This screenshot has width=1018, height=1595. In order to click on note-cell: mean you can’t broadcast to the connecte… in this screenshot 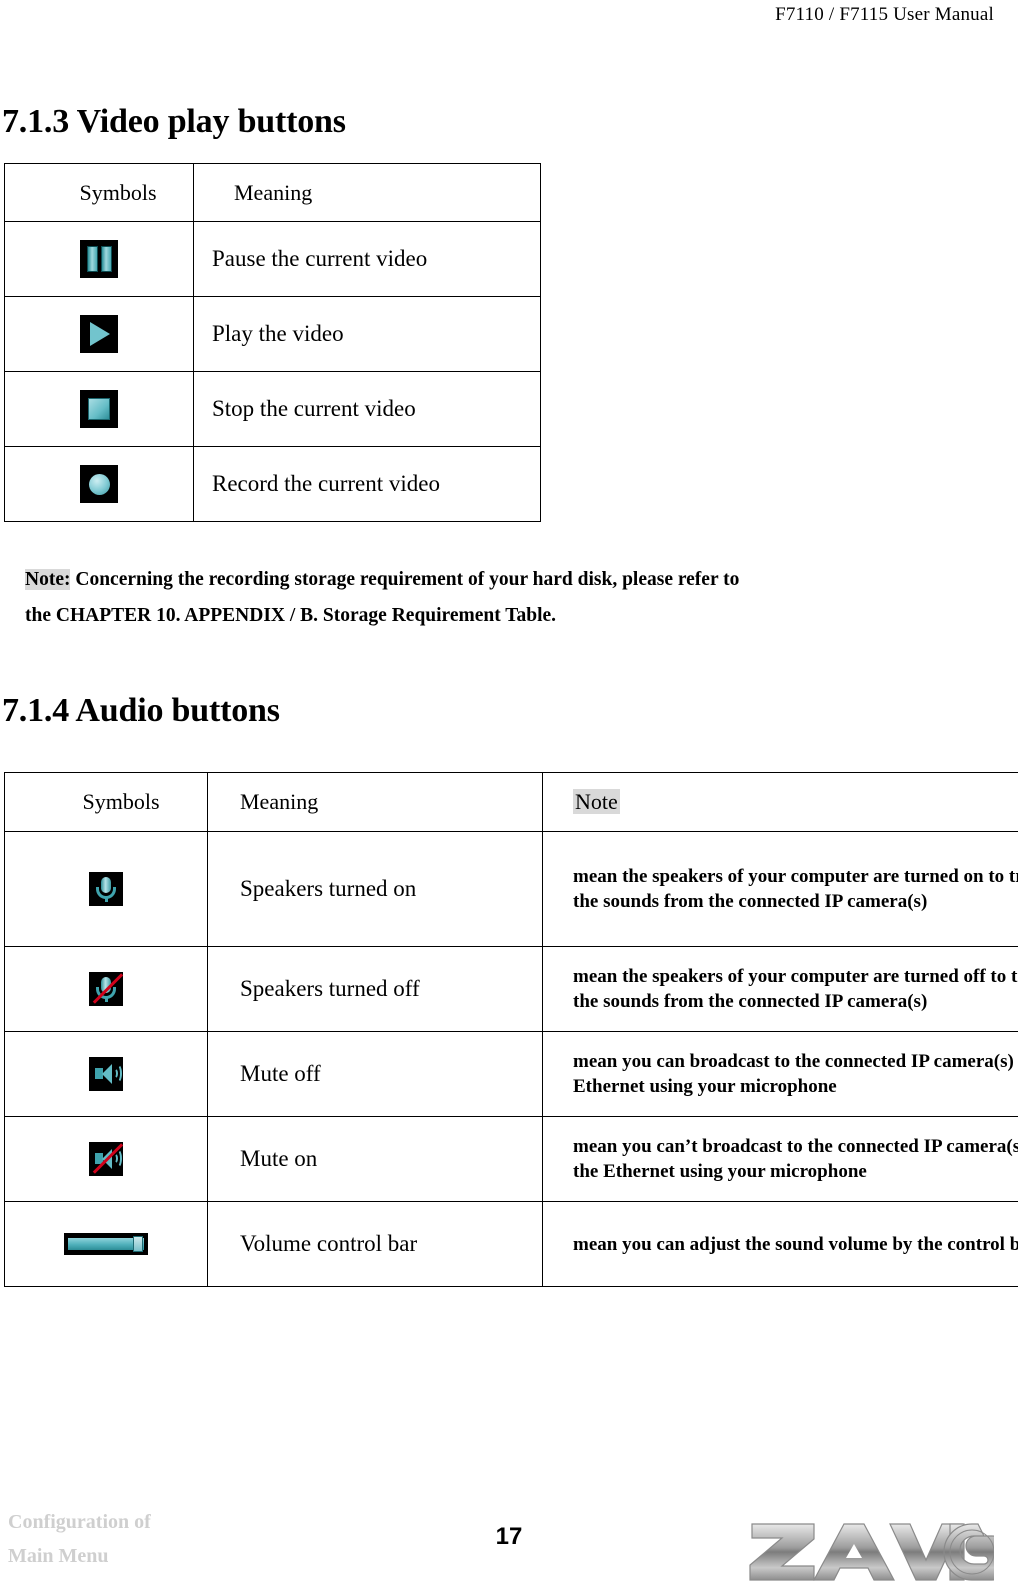, I will do `click(780, 1159)`.